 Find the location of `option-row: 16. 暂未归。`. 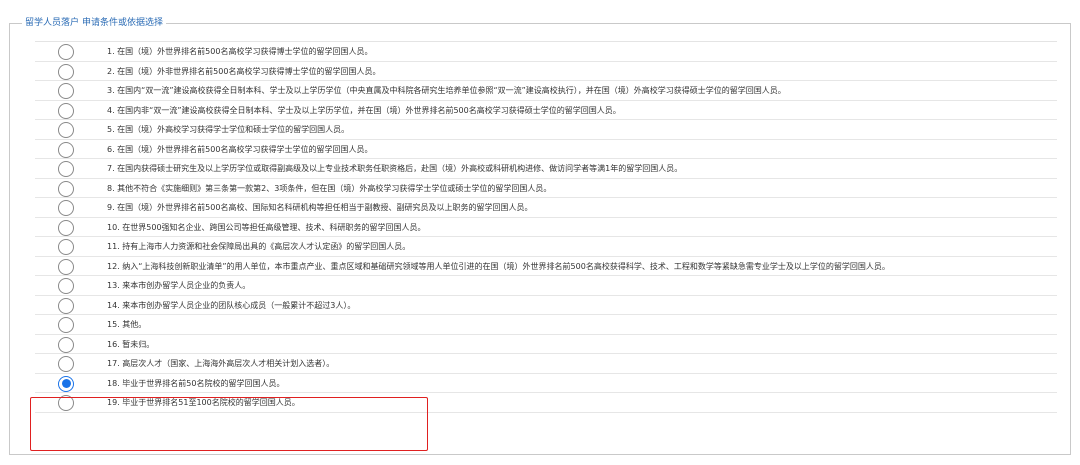

option-row: 16. 暂未归。 is located at coordinates (546, 345).